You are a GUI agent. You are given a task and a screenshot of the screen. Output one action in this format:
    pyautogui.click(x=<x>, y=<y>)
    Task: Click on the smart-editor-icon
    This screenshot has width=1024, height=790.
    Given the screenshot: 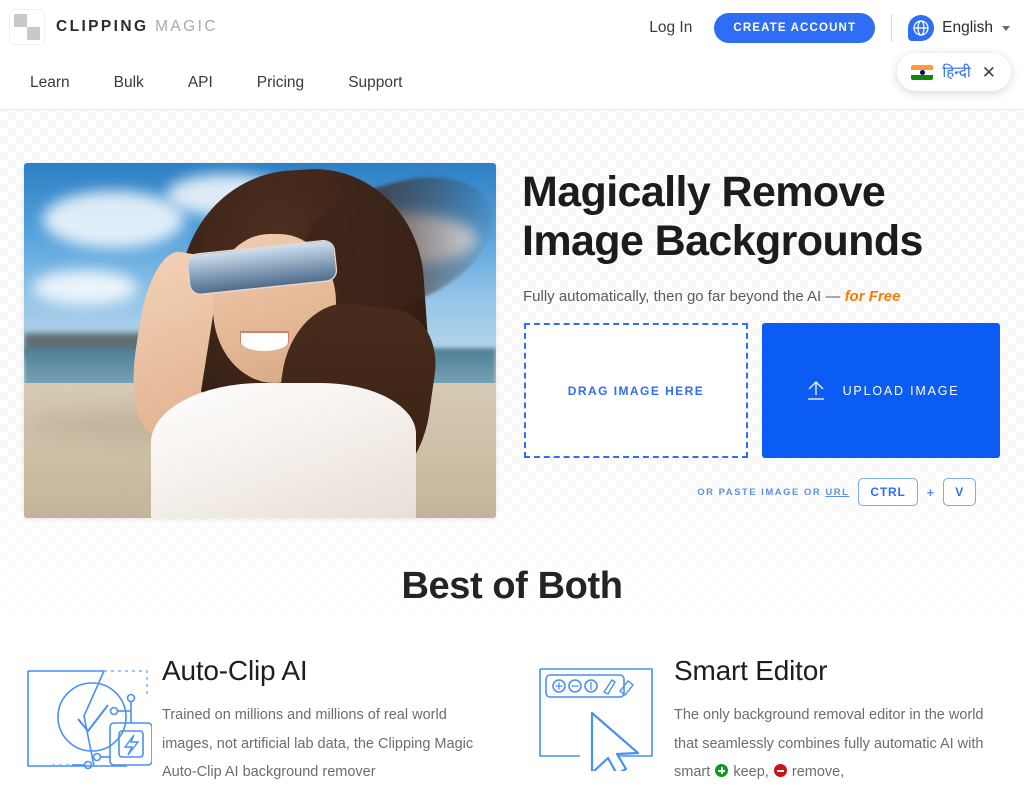 What is the action you would take?
    pyautogui.click(x=604, y=721)
    